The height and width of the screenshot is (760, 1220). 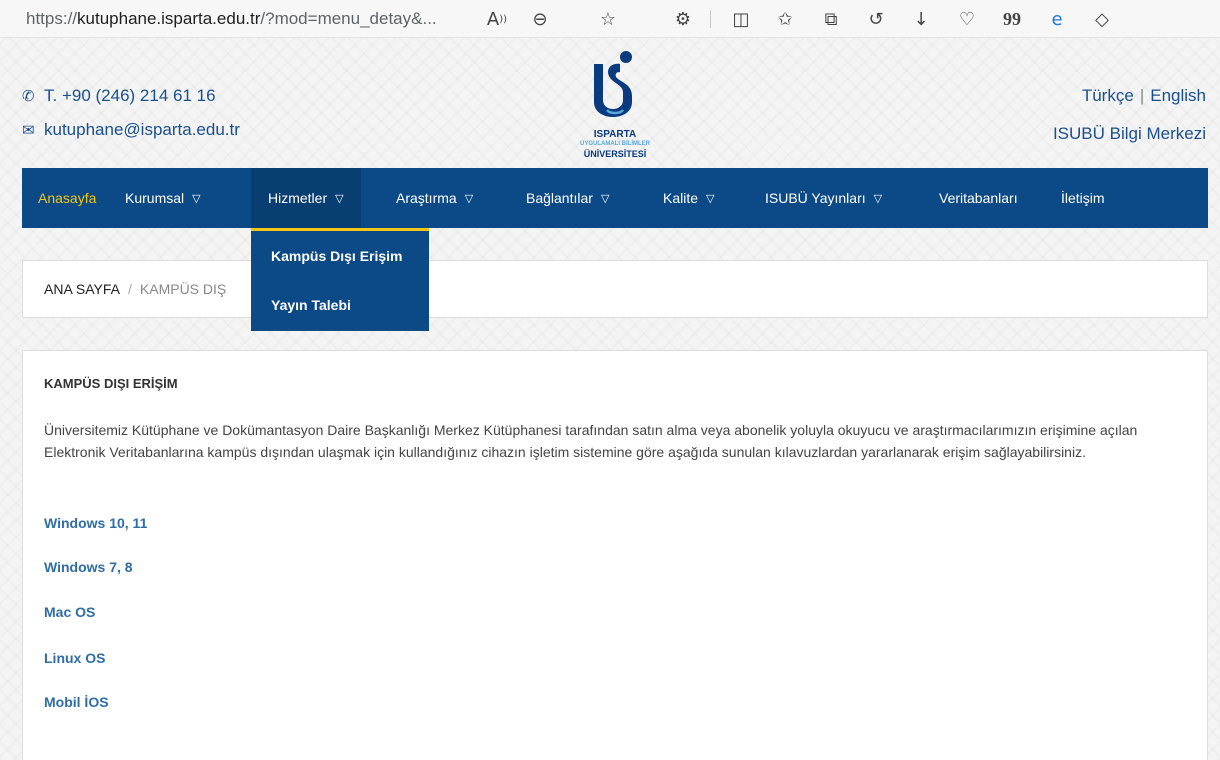 What do you see at coordinates (95, 523) in the screenshot?
I see `link-windows-10-11: Windows 10, 11` at bounding box center [95, 523].